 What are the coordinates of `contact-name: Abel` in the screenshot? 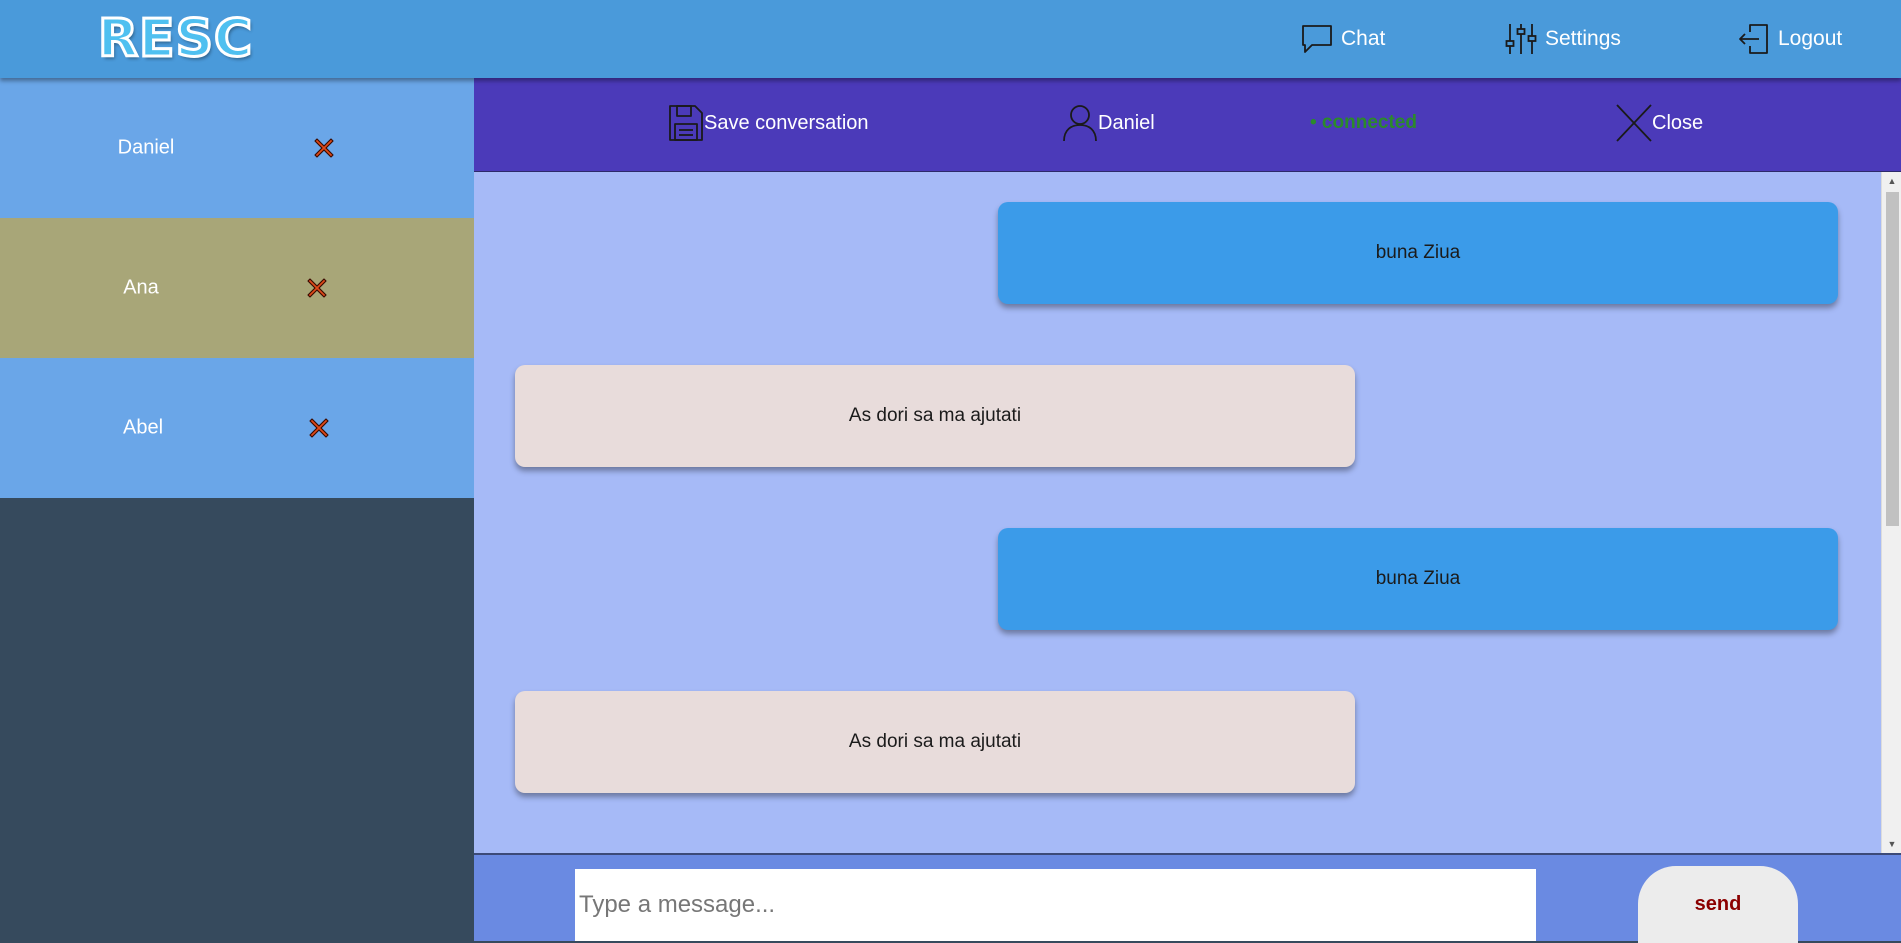 It's located at (143, 427).